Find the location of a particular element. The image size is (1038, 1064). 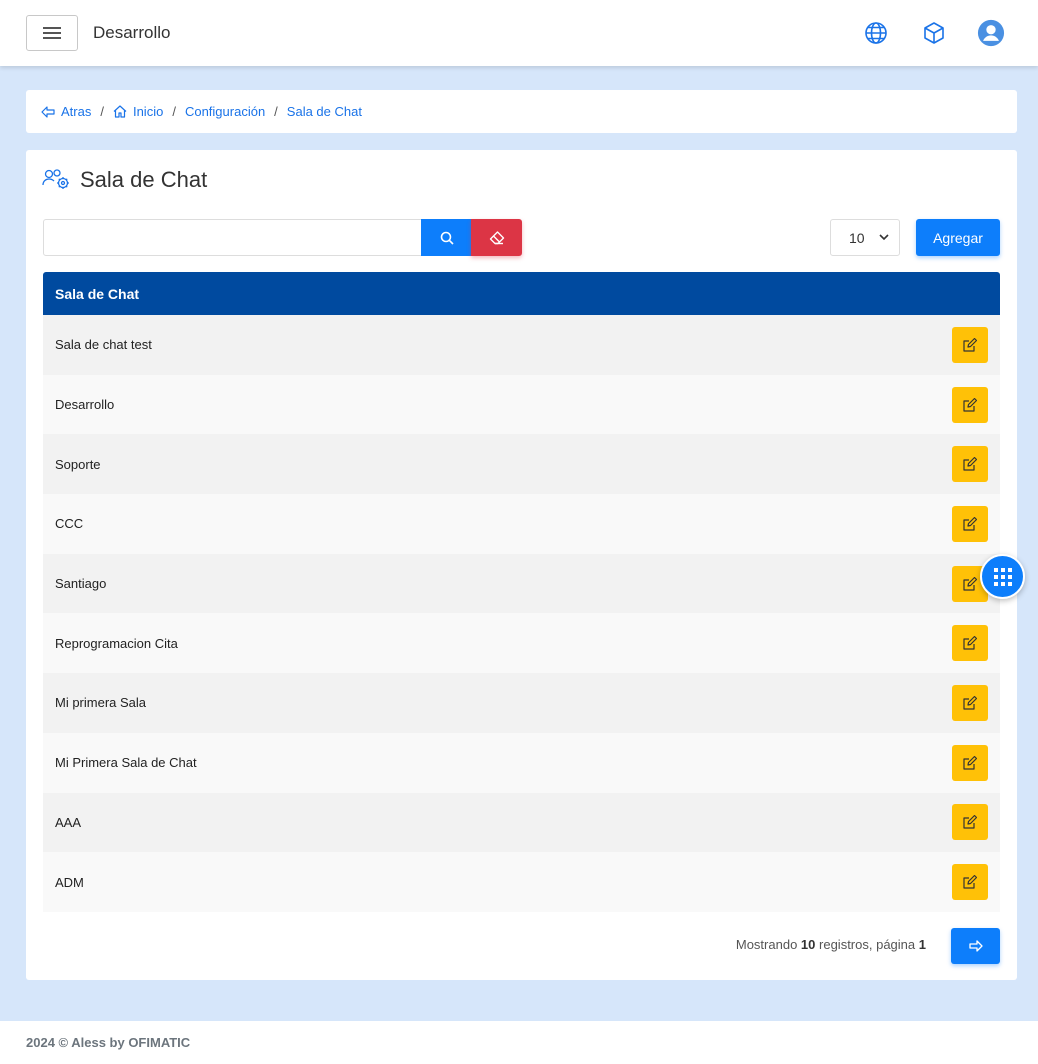

row-name: Reprogramacion Cita is located at coordinates (116, 643).